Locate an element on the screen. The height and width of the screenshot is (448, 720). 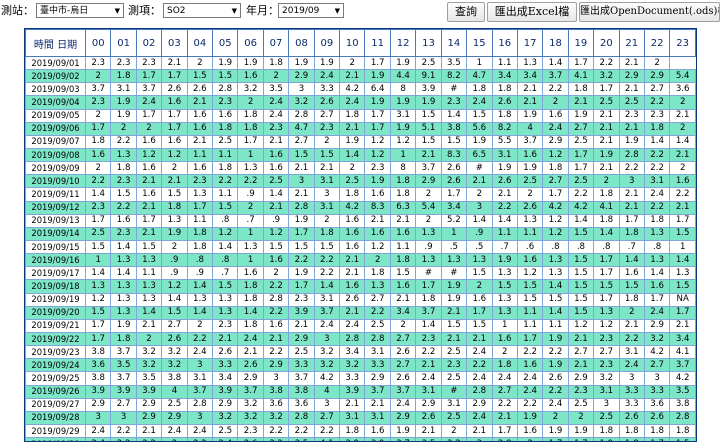
item-select: SO2 ▼ is located at coordinates (202, 10).